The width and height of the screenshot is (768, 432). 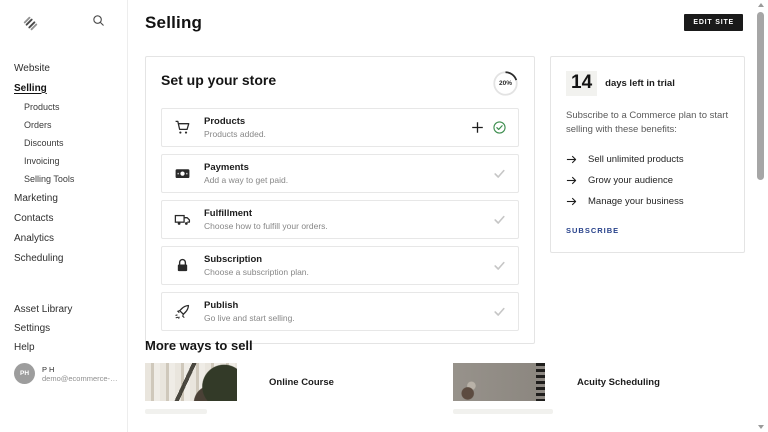 What do you see at coordinates (30, 23) in the screenshot?
I see `squarespace-logo-icon` at bounding box center [30, 23].